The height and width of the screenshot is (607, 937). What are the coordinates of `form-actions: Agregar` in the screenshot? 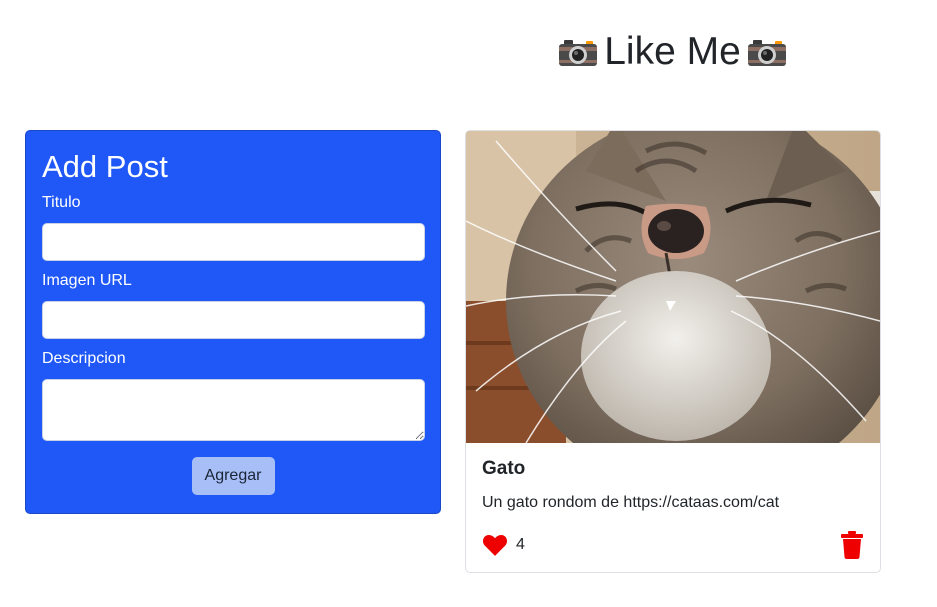 It's located at (233, 476).